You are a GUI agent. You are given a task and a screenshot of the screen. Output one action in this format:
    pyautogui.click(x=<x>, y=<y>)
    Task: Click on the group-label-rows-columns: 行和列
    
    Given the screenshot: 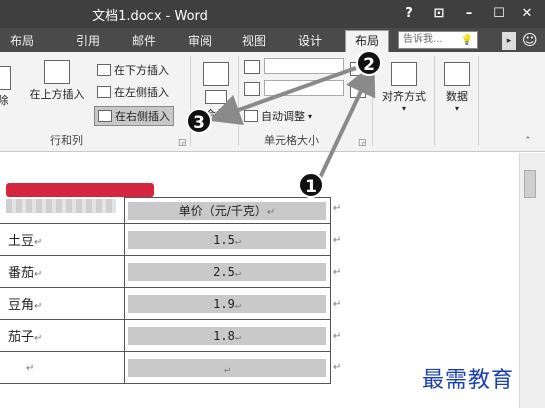 What is the action you would take?
    pyautogui.click(x=66, y=140)
    